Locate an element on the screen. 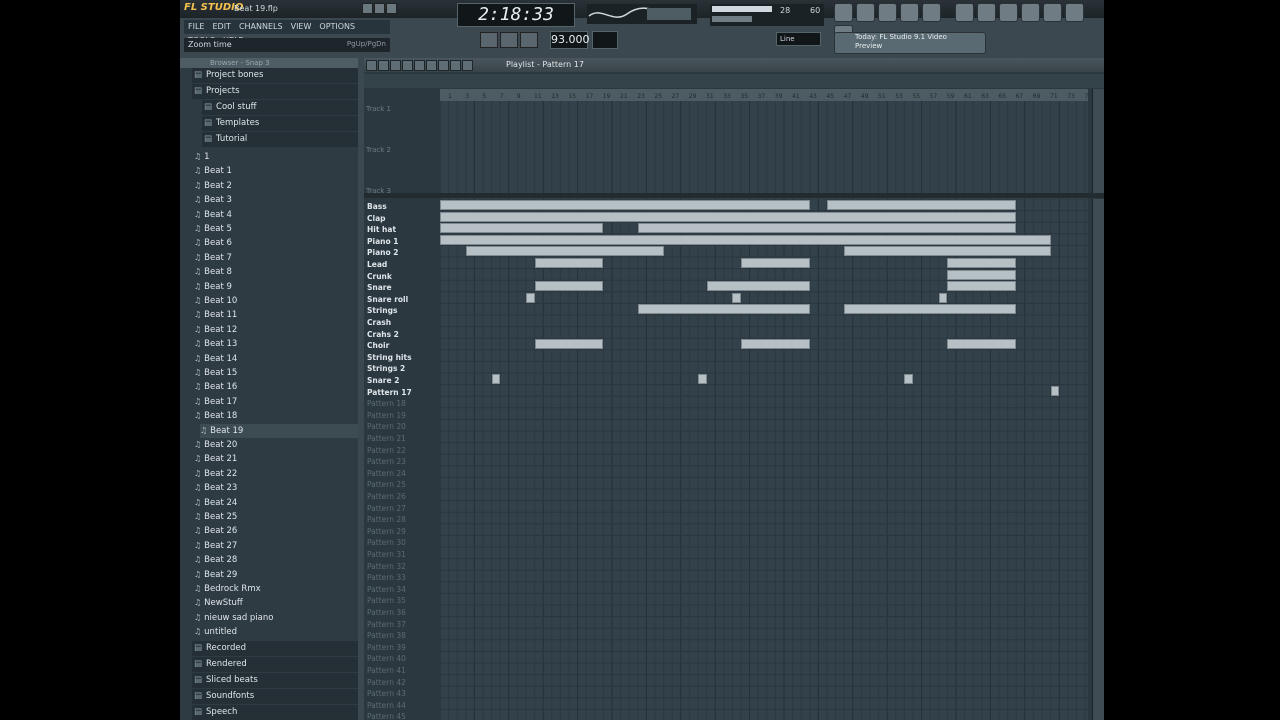 The width and height of the screenshot is (1280, 720). browser-file: ♫ Beat 5 is located at coordinates (213, 229).